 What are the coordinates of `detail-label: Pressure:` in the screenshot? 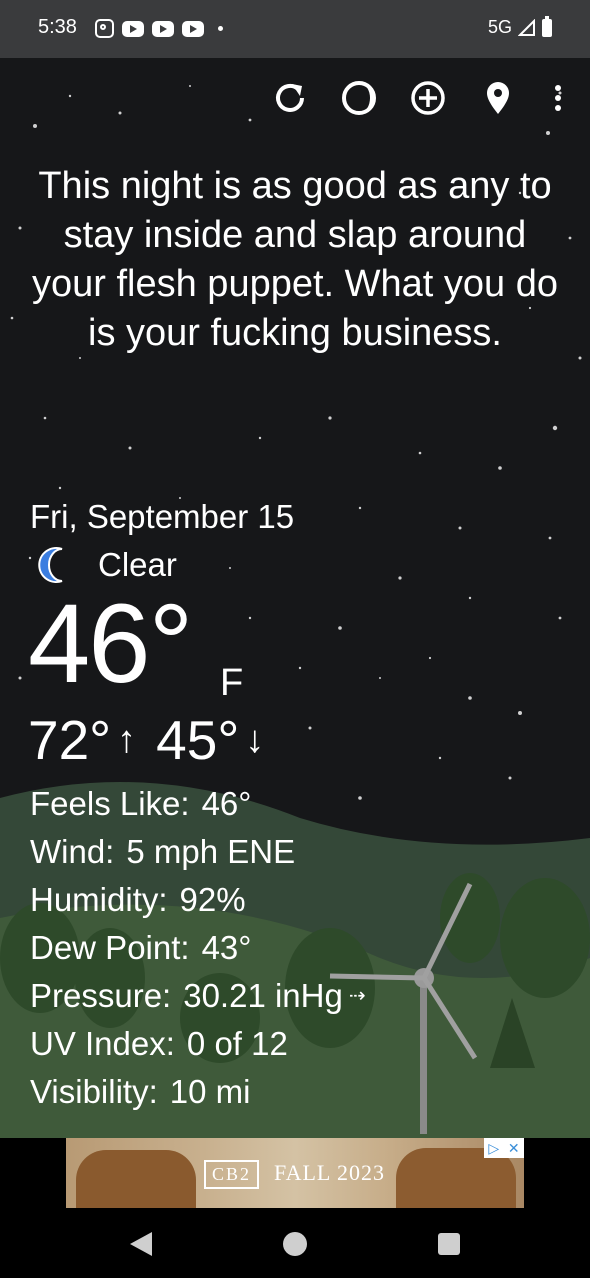 It's located at (101, 995).